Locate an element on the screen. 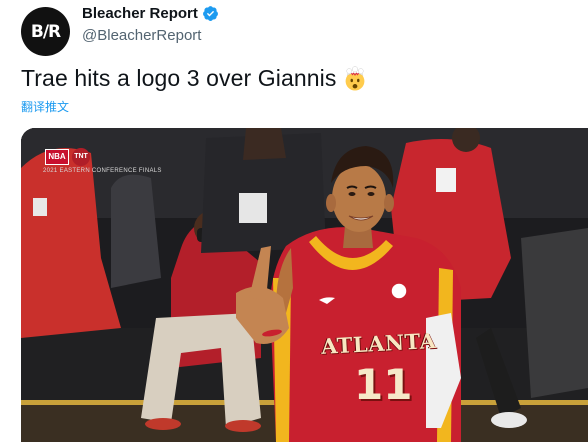 Image resolution: width=588 pixels, height=442 pixels. avatar: B/R is located at coordinates (45, 31).